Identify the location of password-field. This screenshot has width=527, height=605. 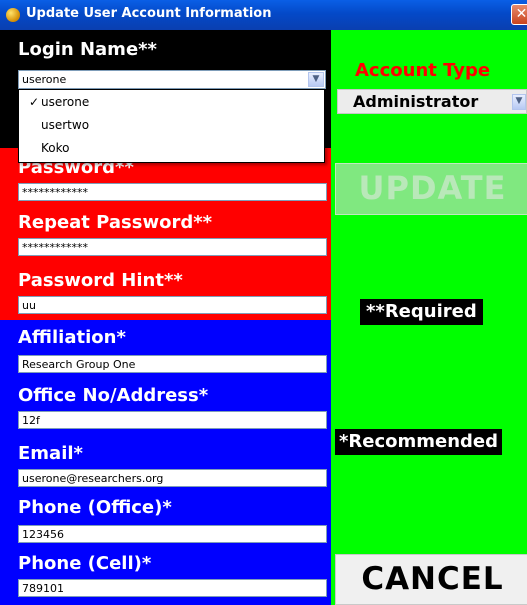
(172, 192).